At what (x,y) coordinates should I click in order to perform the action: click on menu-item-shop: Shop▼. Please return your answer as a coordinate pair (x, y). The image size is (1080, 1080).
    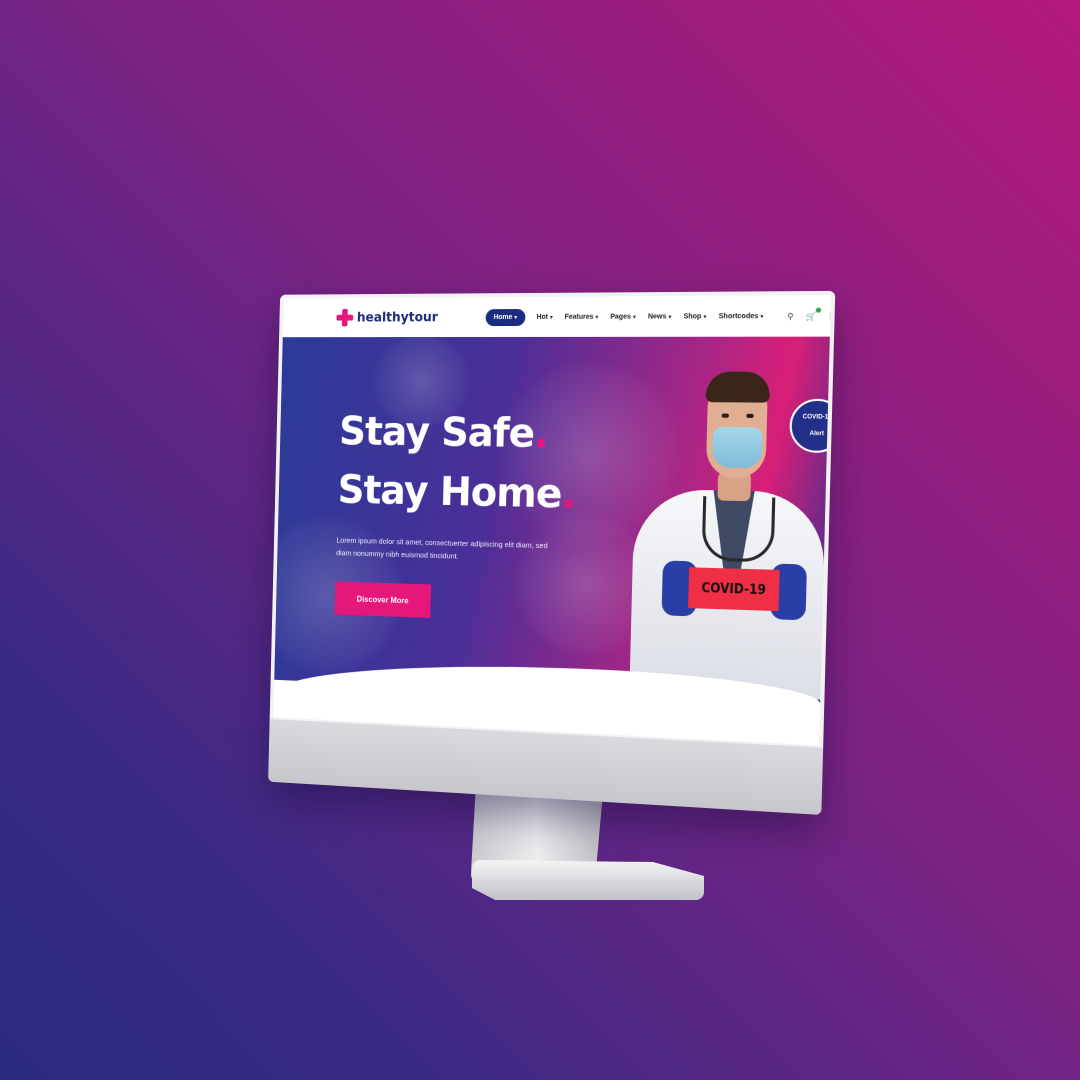
    Looking at the image, I should click on (695, 316).